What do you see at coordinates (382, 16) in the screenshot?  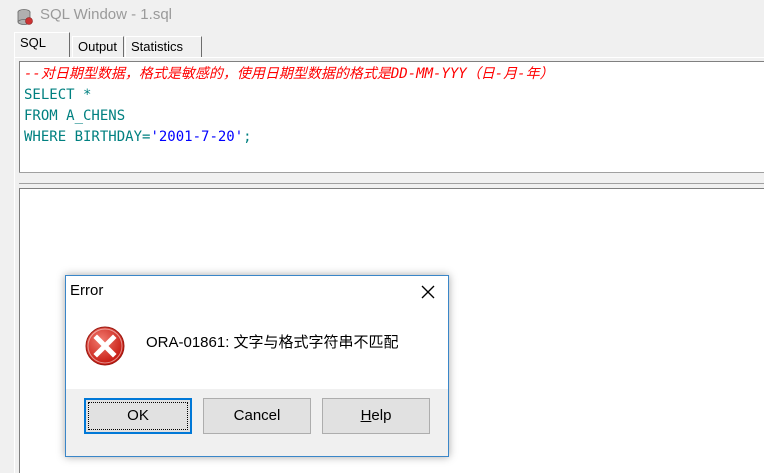 I see `window-titlebar: SQL Window - 1.sql` at bounding box center [382, 16].